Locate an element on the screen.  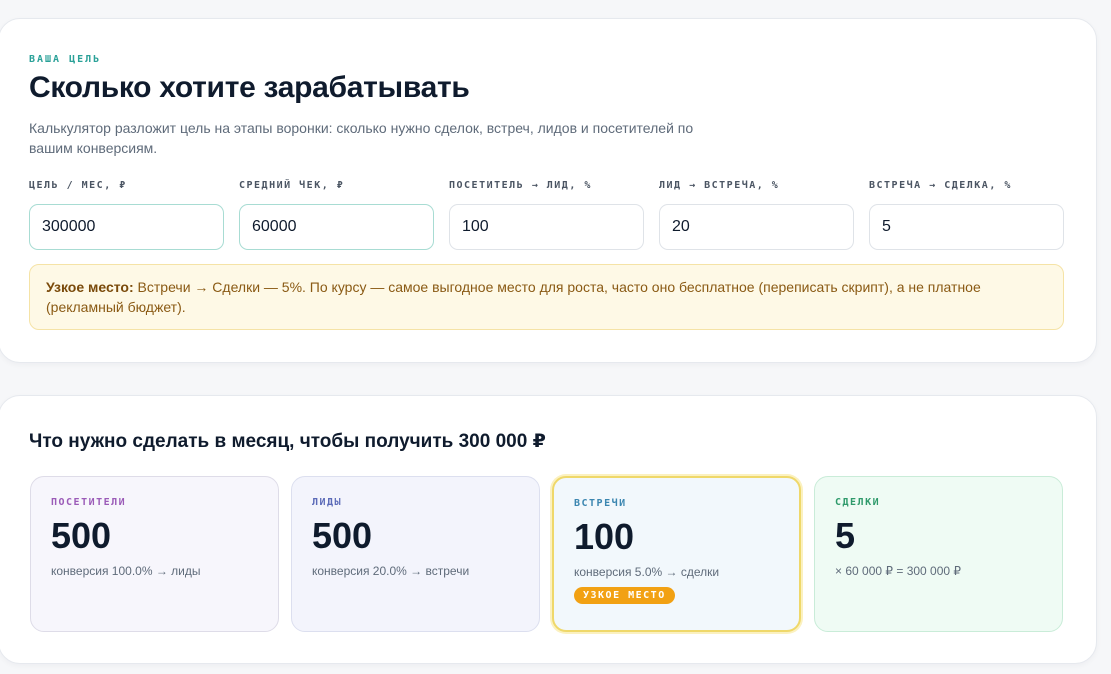
field-label: ЦЕЛЬ / МЕС, ₽ is located at coordinates (78, 185).